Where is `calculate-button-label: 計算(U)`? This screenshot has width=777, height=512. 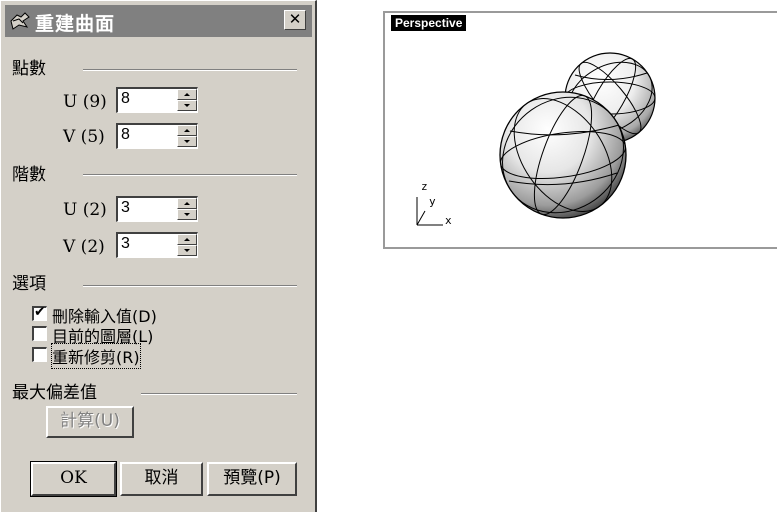
calculate-button-label: 計算(U) is located at coordinates (90, 421).